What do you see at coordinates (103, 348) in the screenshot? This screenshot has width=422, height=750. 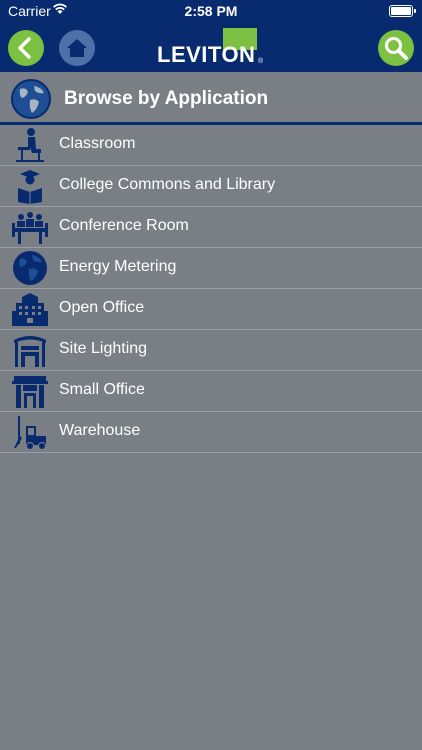 I see `list-item-label: Site Lighting` at bounding box center [103, 348].